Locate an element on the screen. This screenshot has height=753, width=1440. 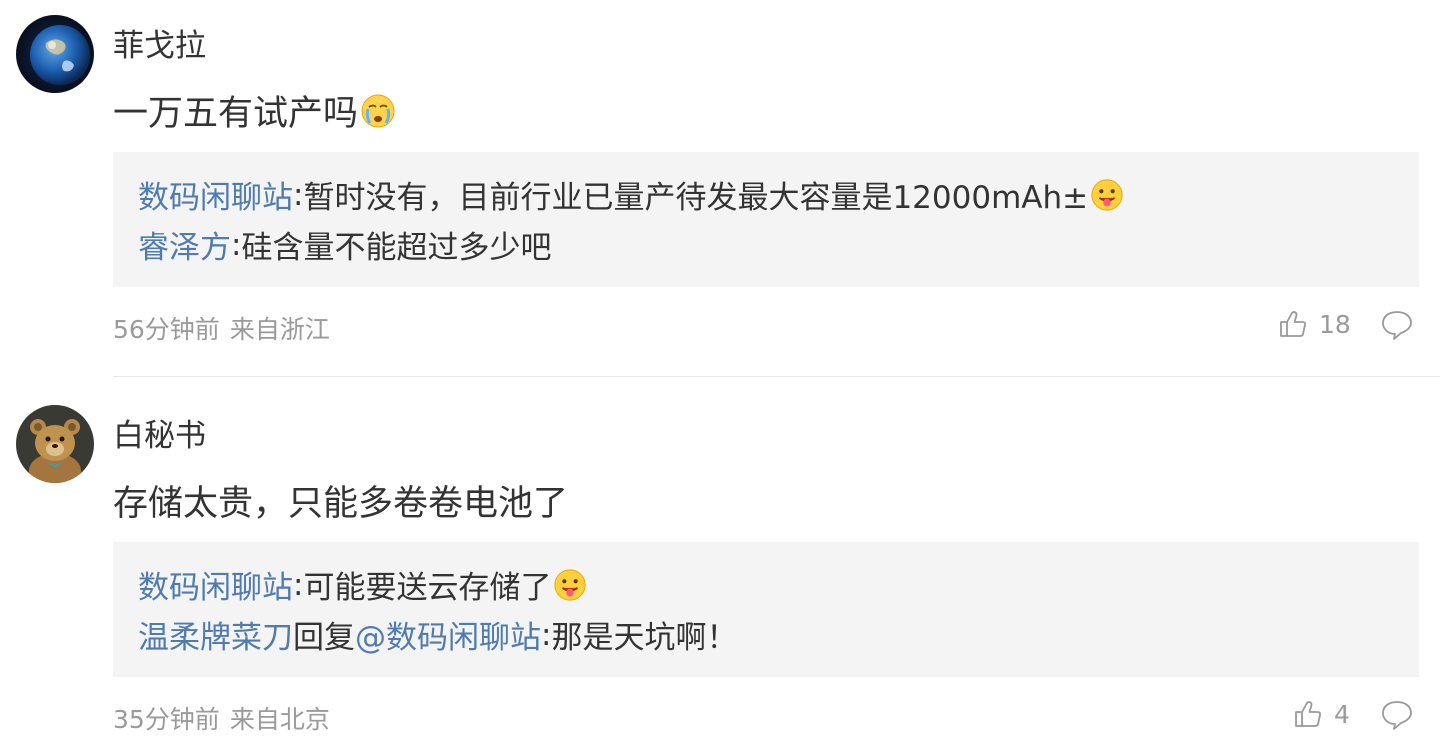
comment-time: 35分钟前 is located at coordinates (166, 719).